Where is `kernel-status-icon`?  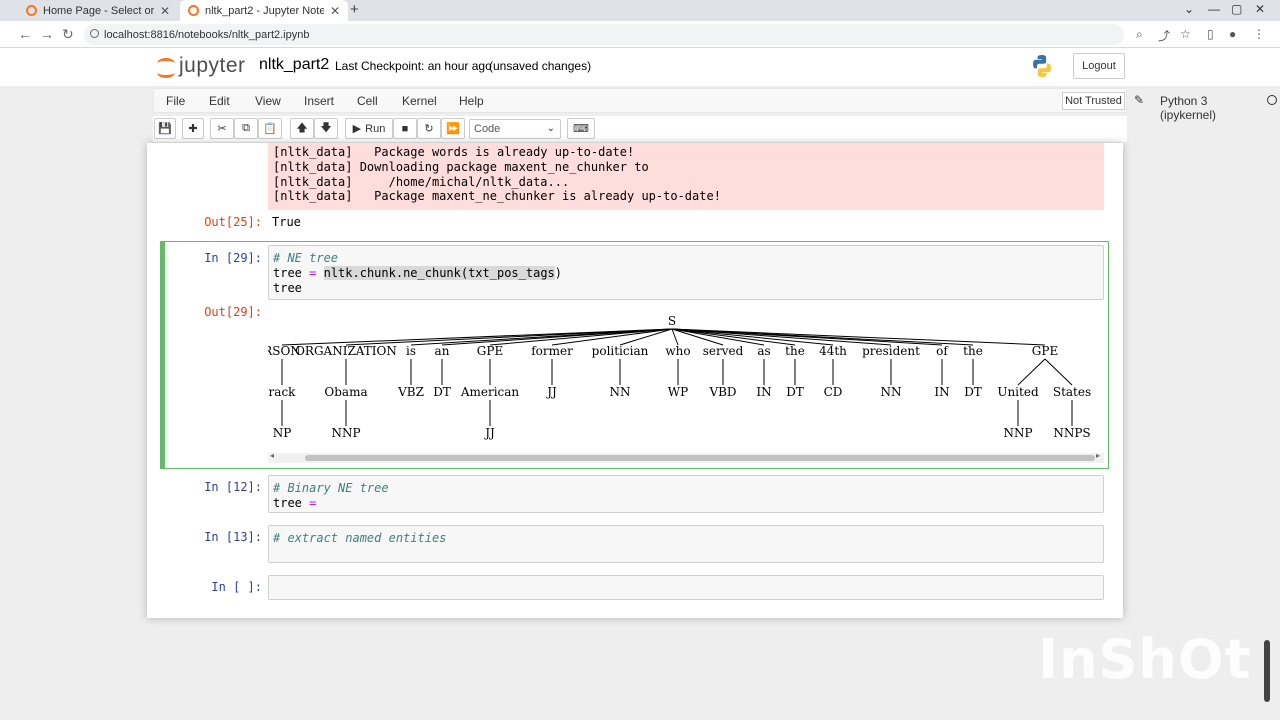 kernel-status-icon is located at coordinates (1272, 100).